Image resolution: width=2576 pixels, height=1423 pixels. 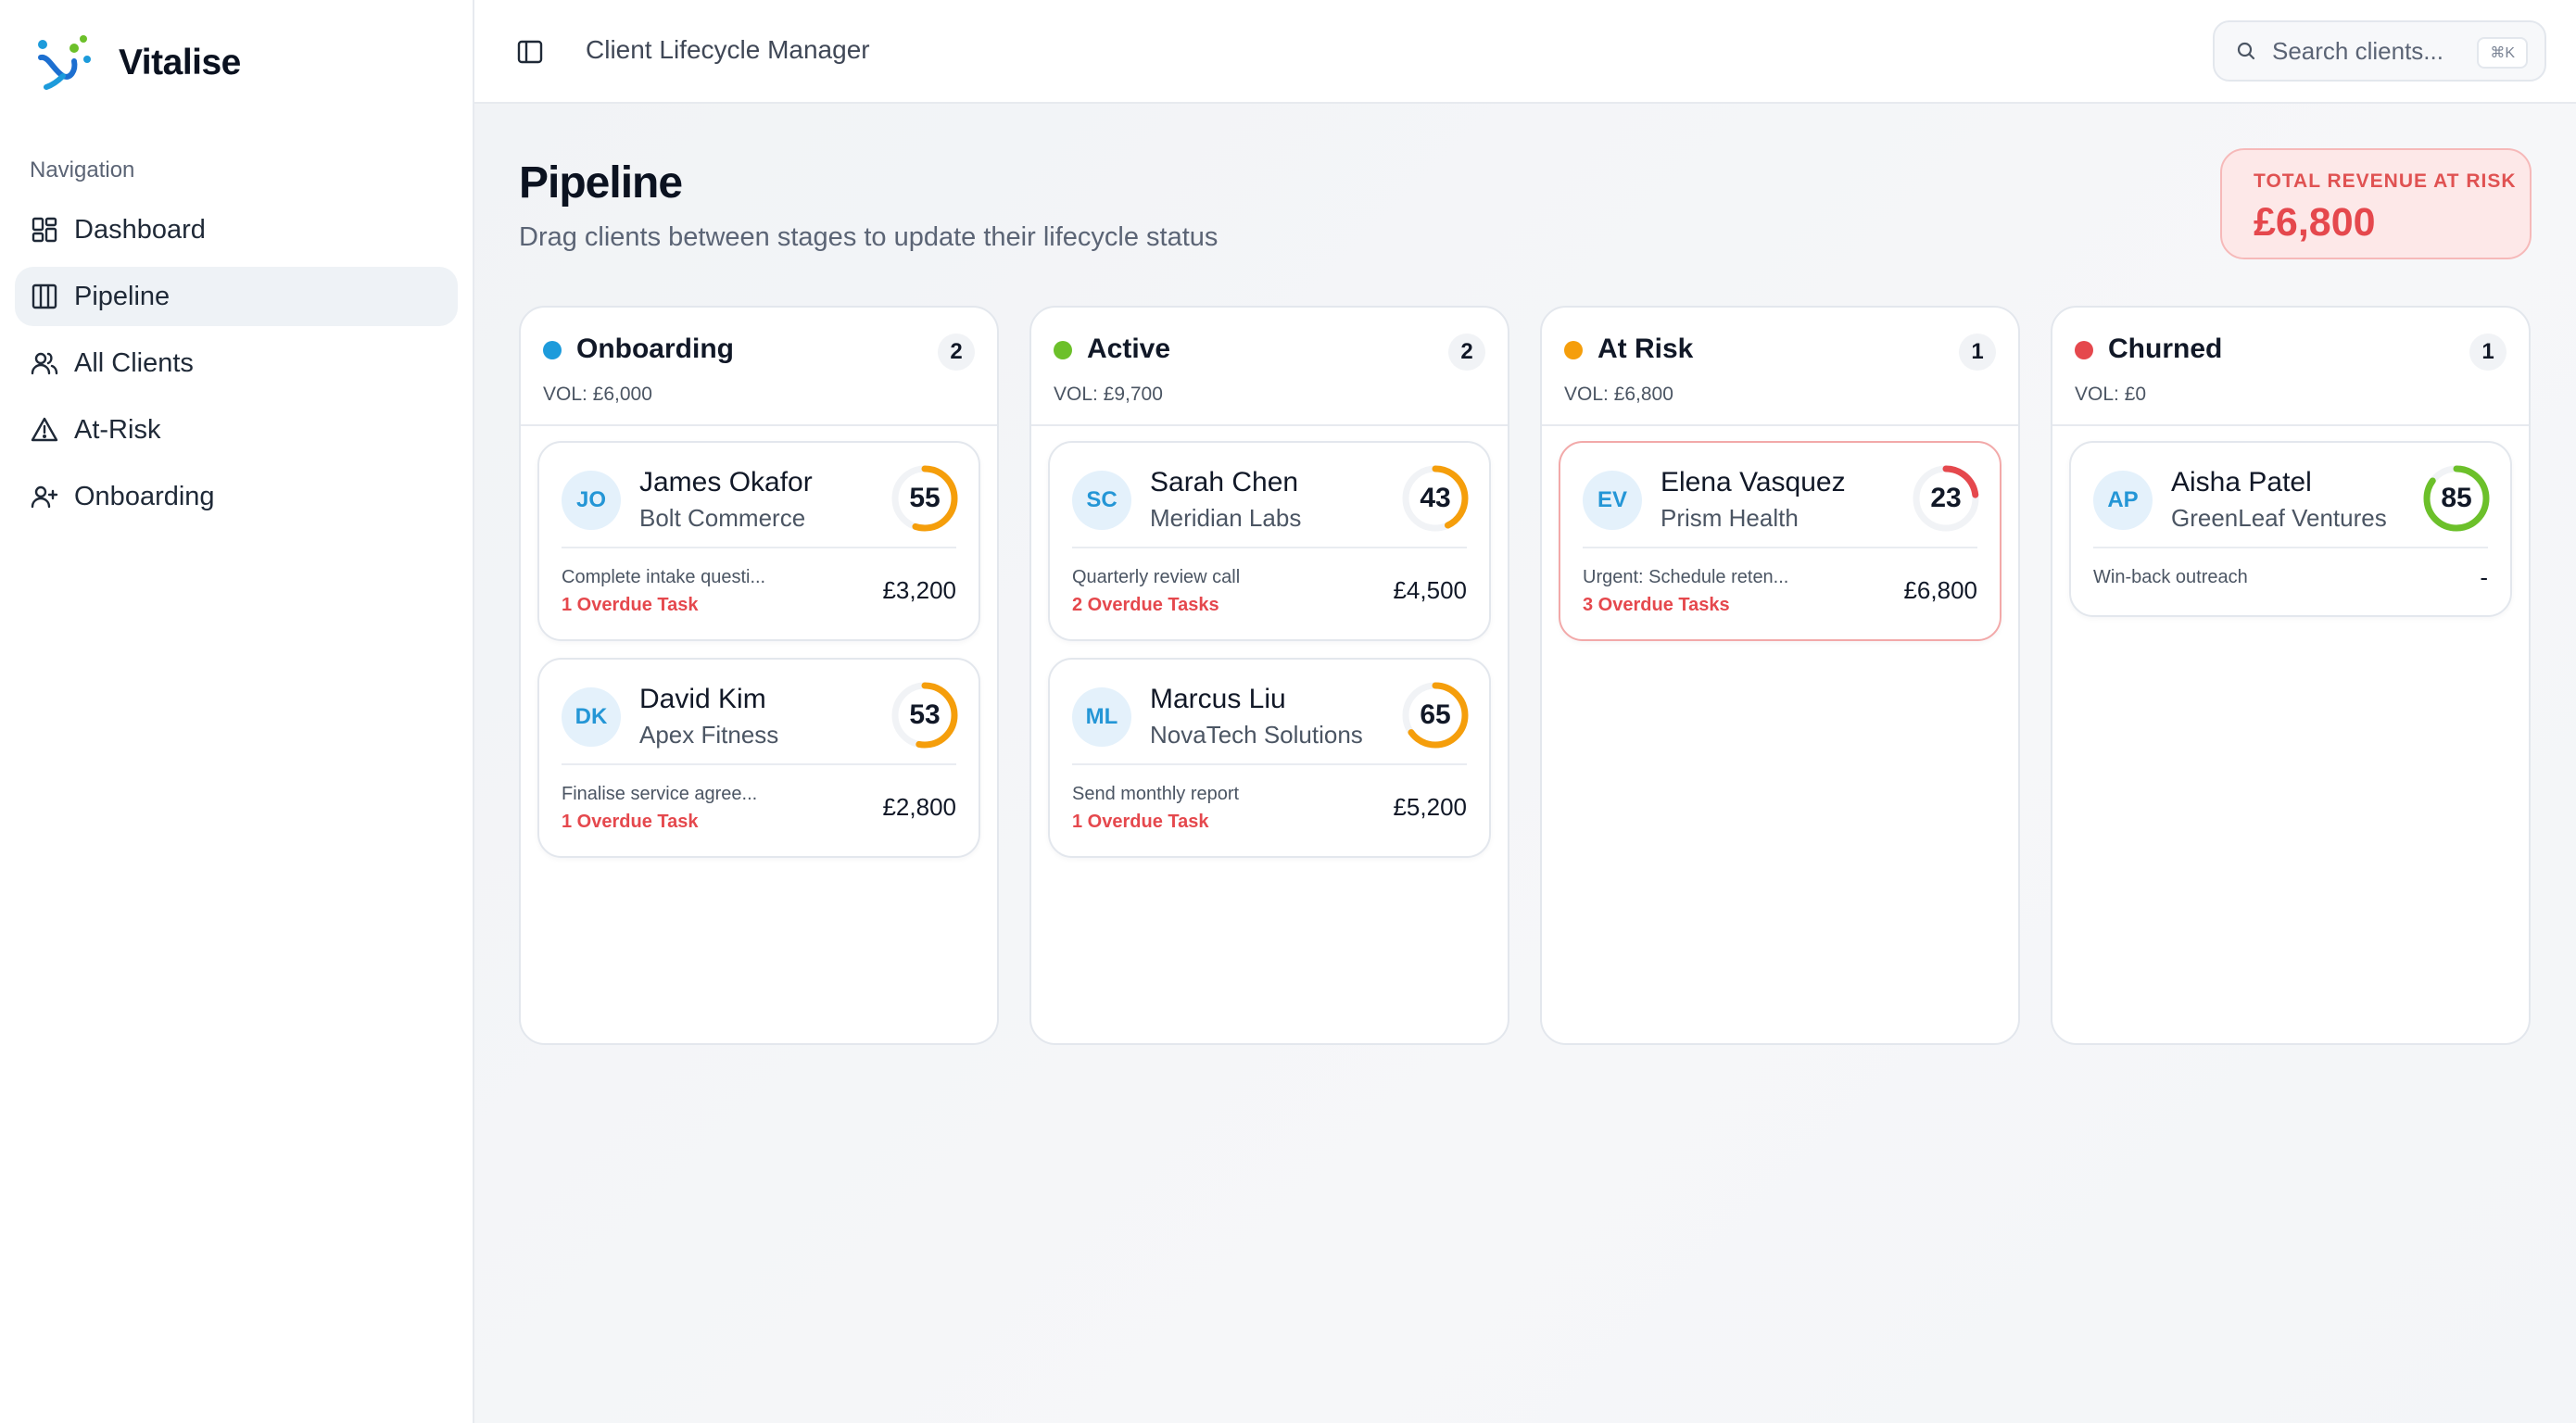 I want to click on sidebar-item-label: Dashboard, so click(x=140, y=229).